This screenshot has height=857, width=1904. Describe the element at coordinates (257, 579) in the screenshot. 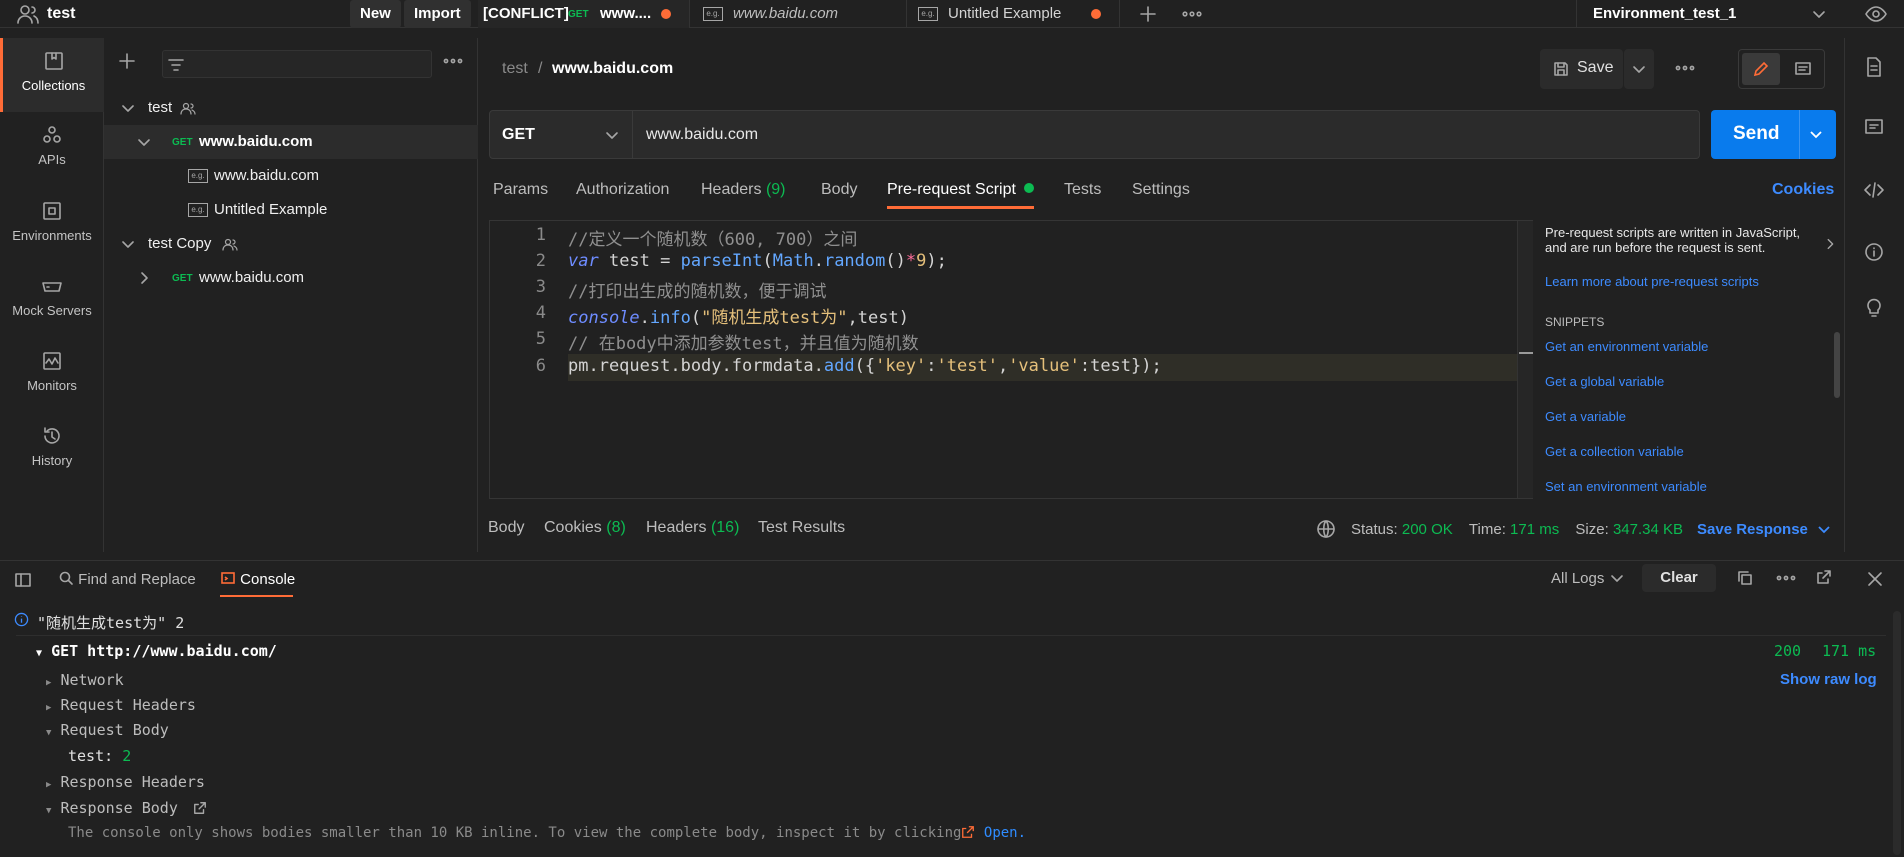

I see `console-tab: Console` at that location.